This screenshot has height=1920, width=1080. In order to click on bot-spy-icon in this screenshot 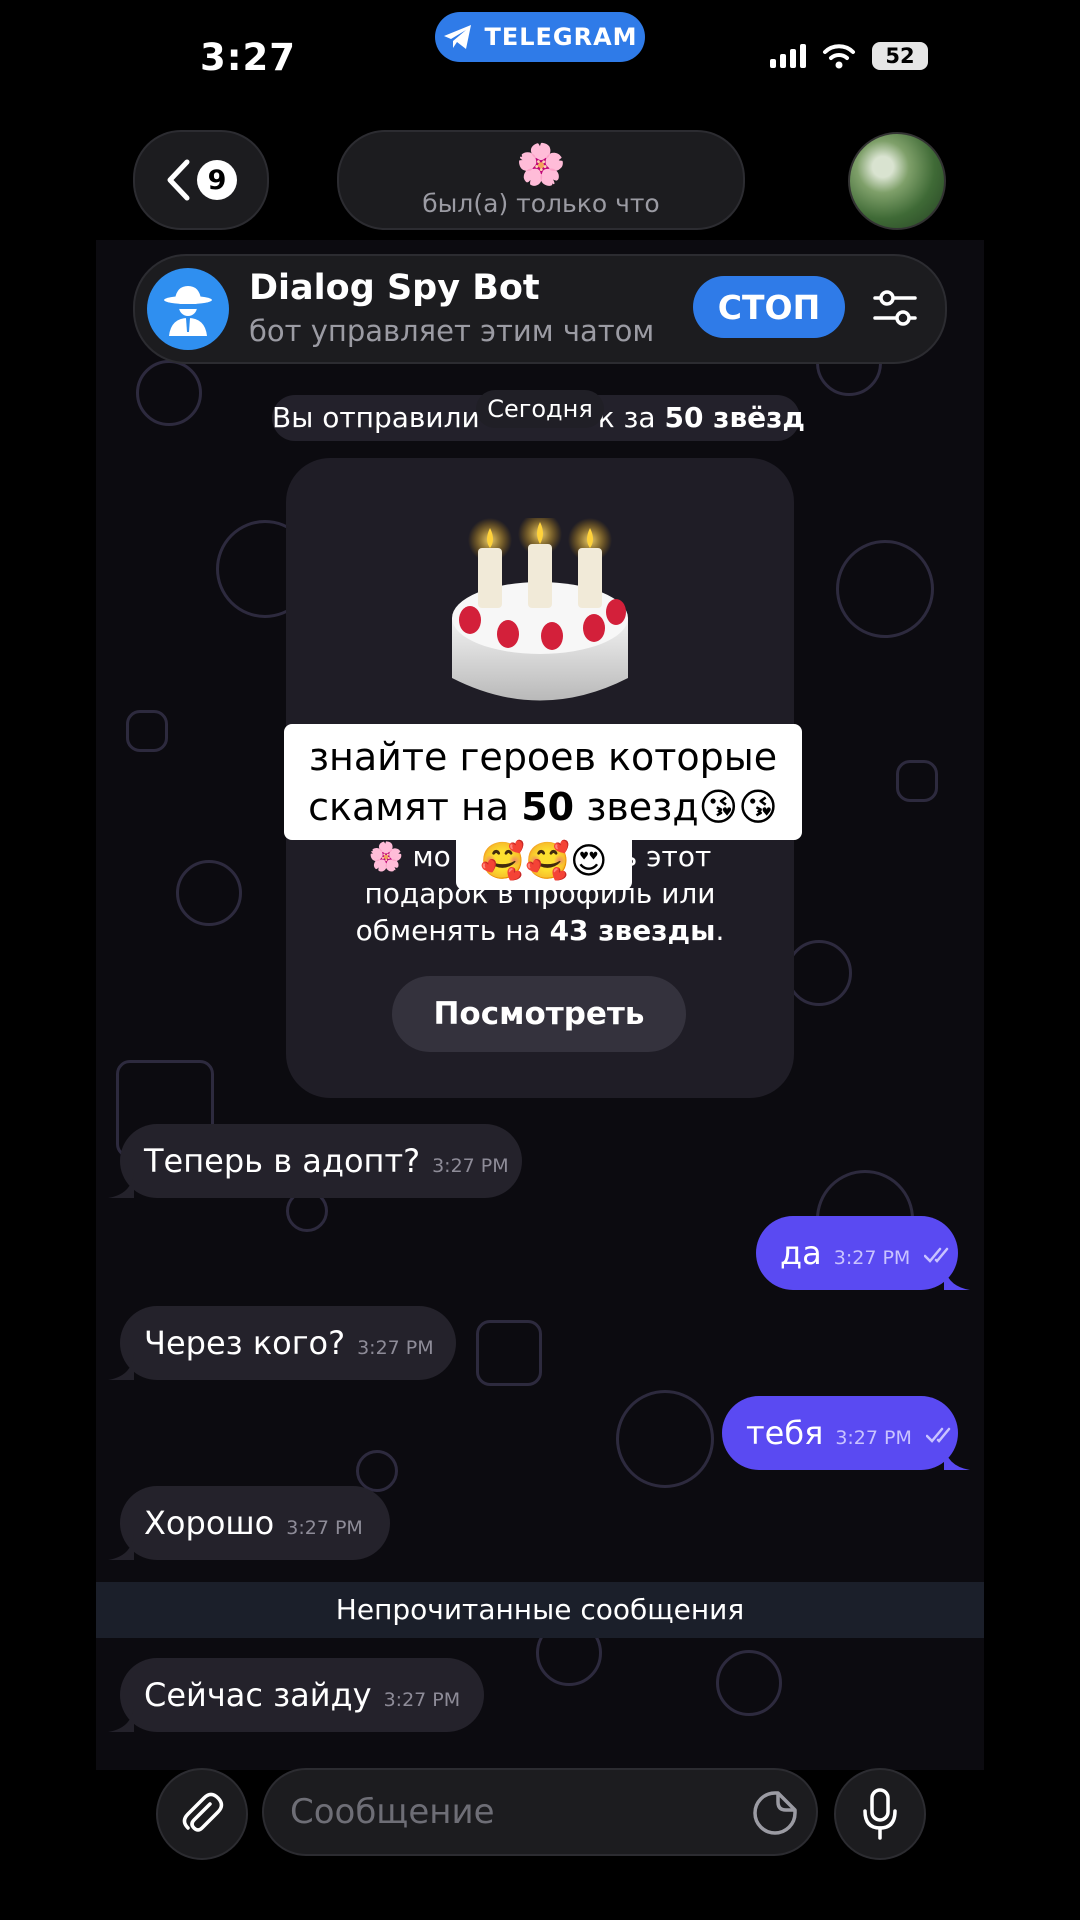, I will do `click(188, 311)`.